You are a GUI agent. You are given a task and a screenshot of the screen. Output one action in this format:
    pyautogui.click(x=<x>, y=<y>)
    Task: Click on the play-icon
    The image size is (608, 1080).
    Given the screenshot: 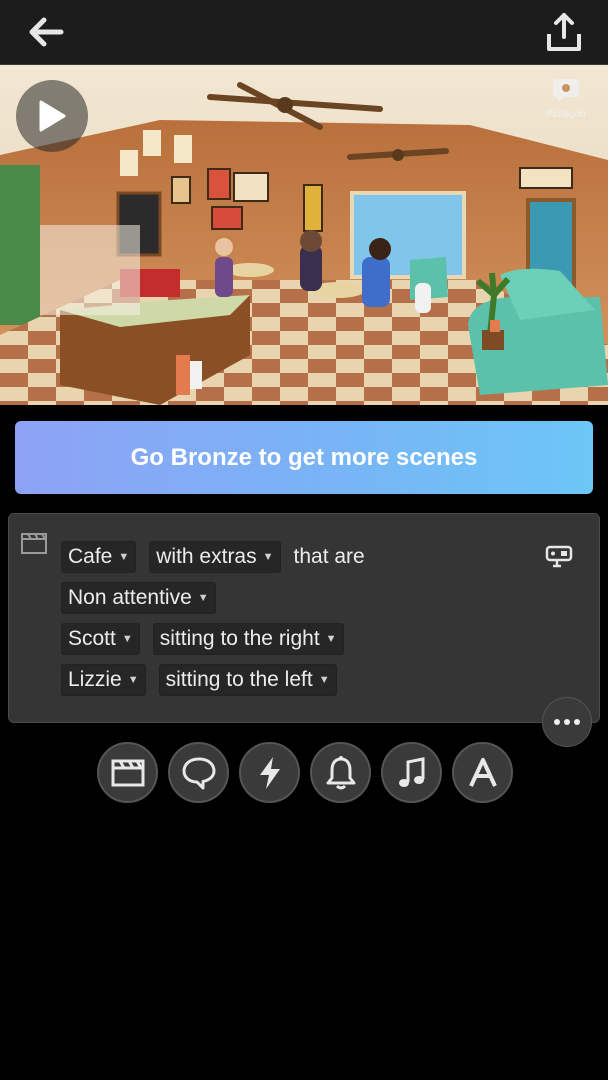 What is the action you would take?
    pyautogui.click(x=52, y=116)
    